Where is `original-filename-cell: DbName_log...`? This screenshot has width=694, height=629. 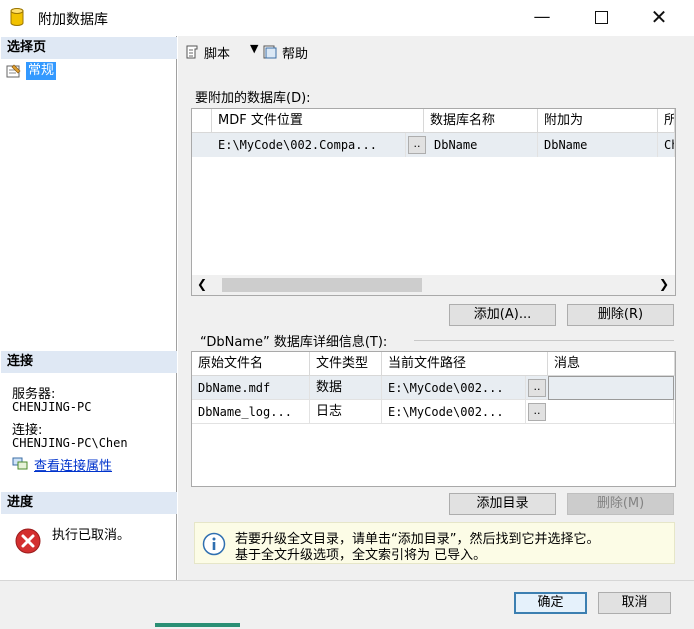 original-filename-cell: DbName_log... is located at coordinates (251, 412).